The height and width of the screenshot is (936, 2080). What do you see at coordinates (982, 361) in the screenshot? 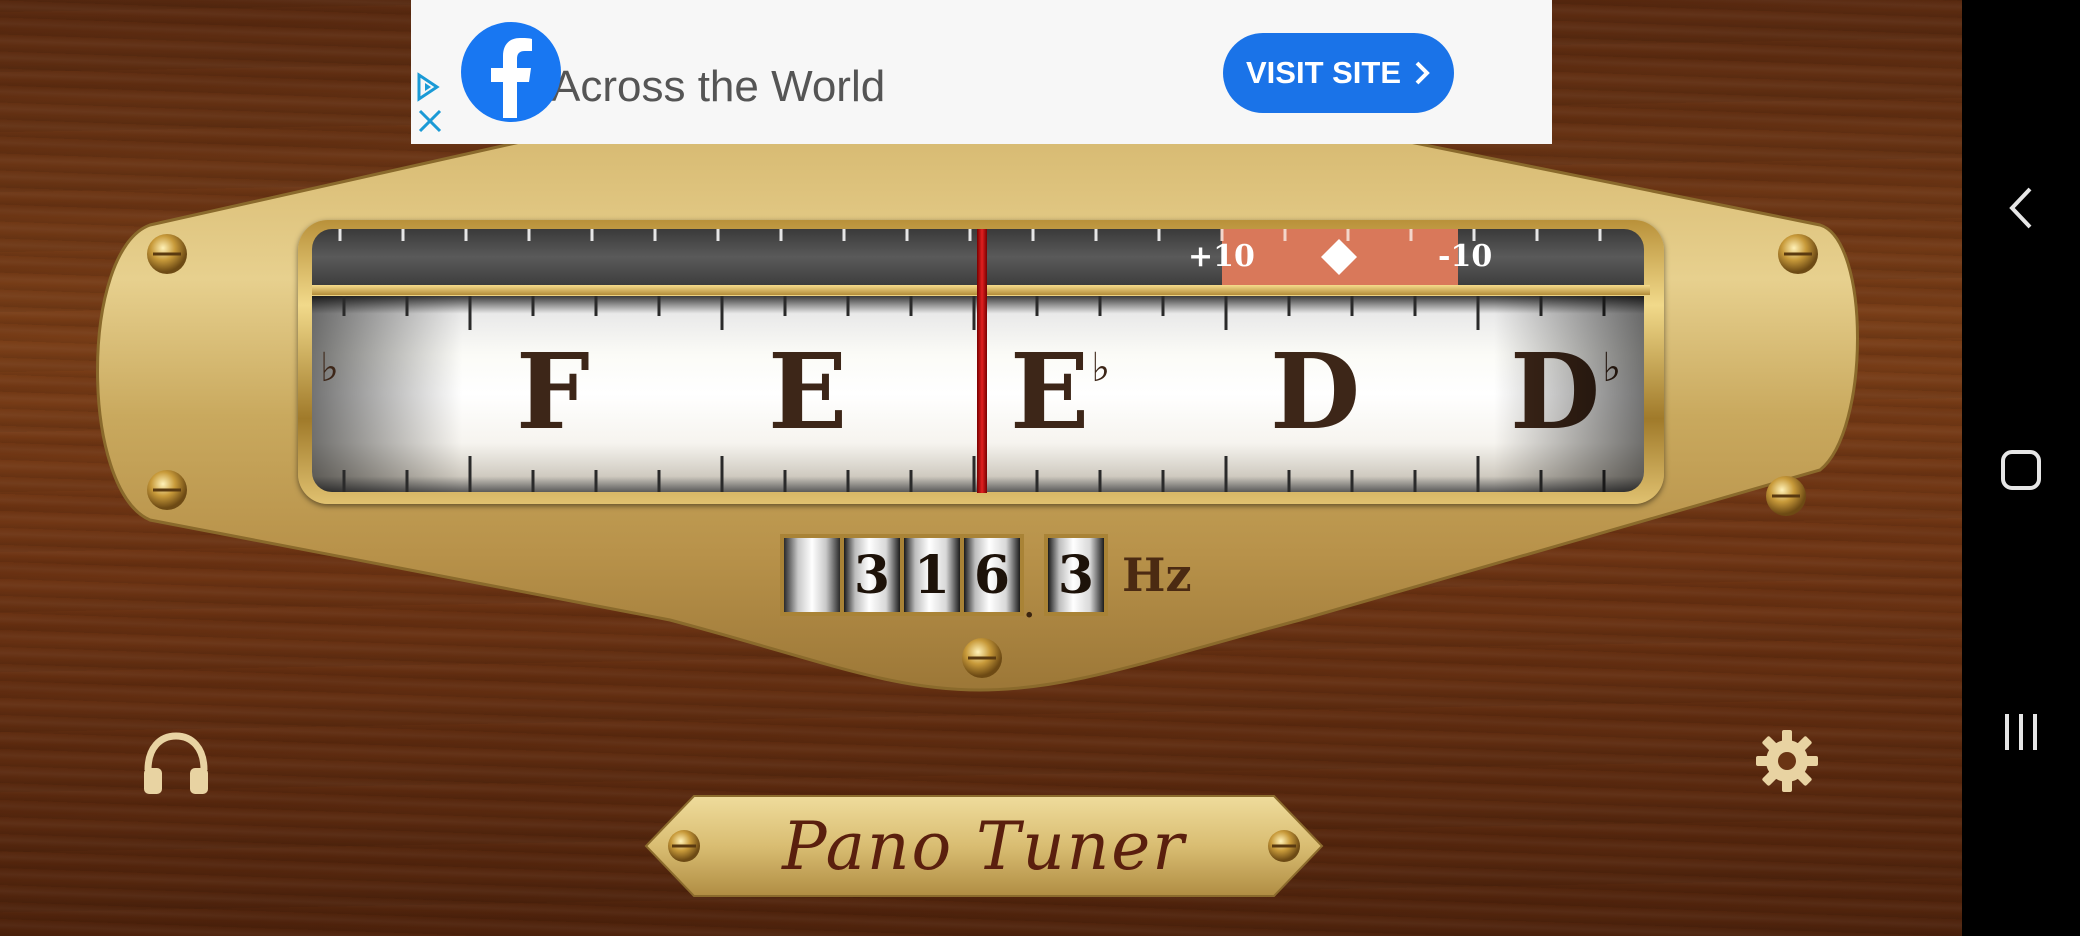
I see `tuning-needle` at bounding box center [982, 361].